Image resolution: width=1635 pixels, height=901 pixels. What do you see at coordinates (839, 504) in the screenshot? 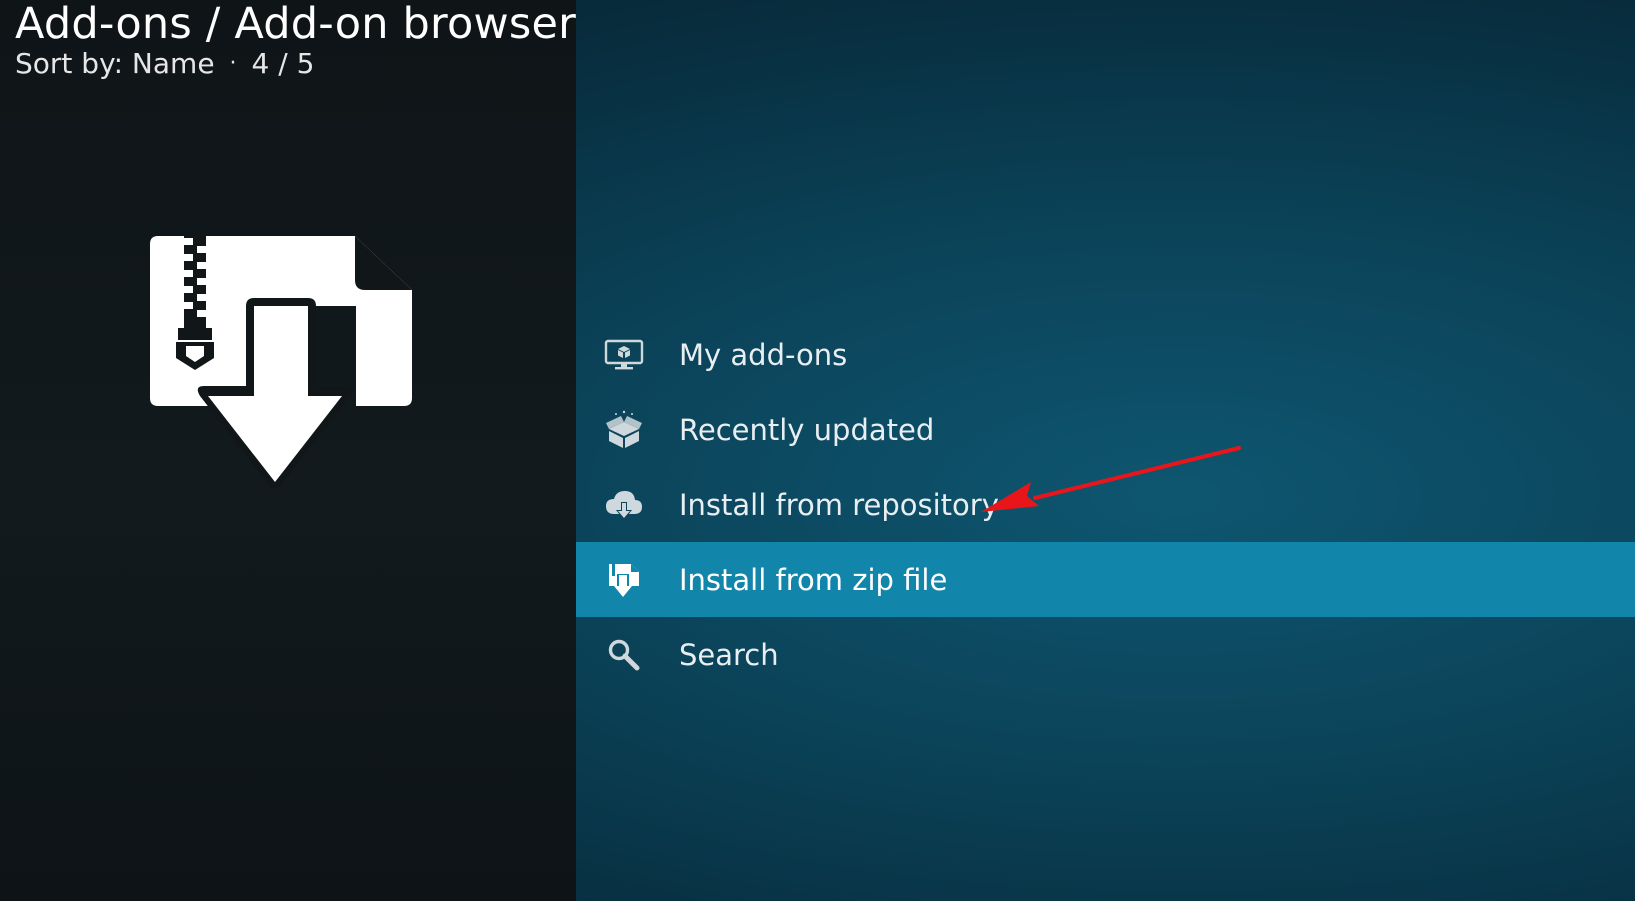
I see `menu-item-label: Install from repository` at bounding box center [839, 504].